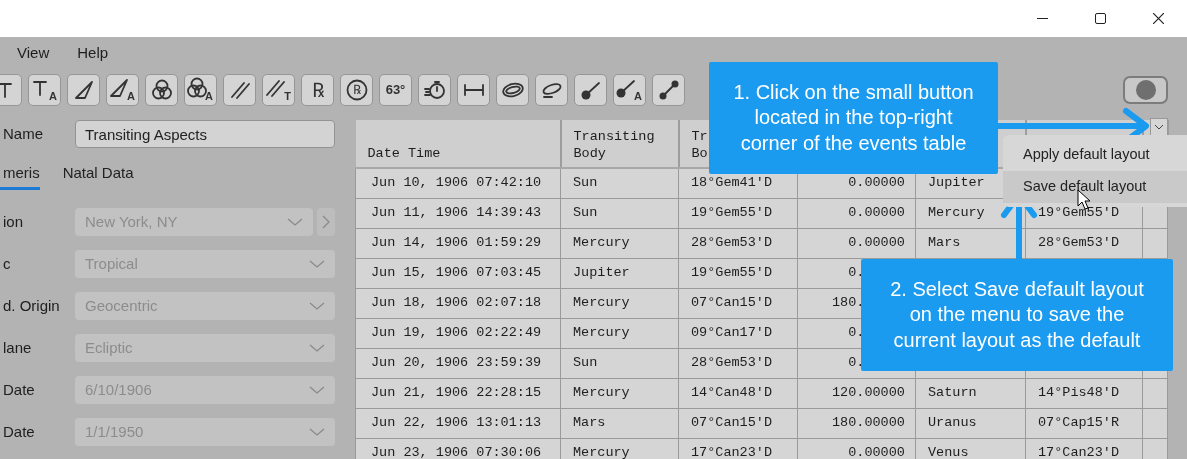  Describe the element at coordinates (7, 263) in the screenshot. I see `field-label: c` at that location.